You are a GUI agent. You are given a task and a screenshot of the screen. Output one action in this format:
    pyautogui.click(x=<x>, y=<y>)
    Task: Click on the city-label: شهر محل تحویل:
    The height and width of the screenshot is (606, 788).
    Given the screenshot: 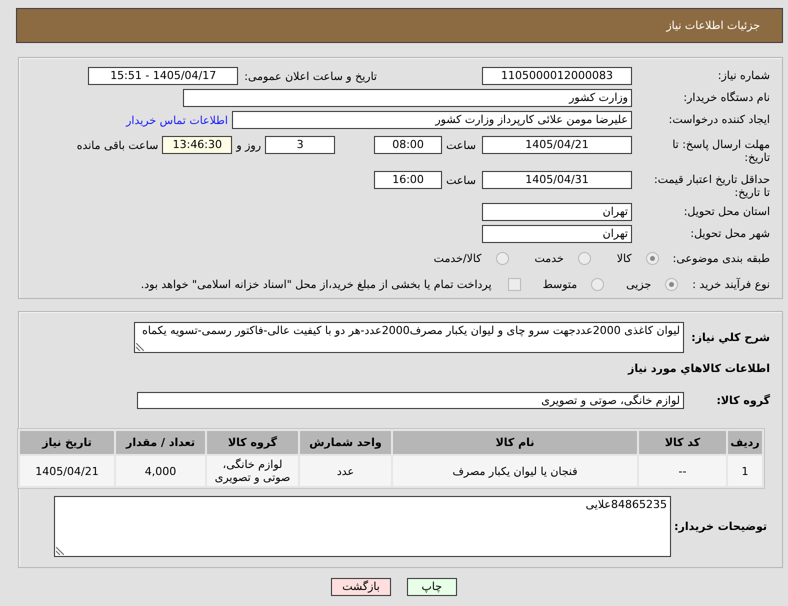 What is the action you would take?
    pyautogui.click(x=729, y=233)
    